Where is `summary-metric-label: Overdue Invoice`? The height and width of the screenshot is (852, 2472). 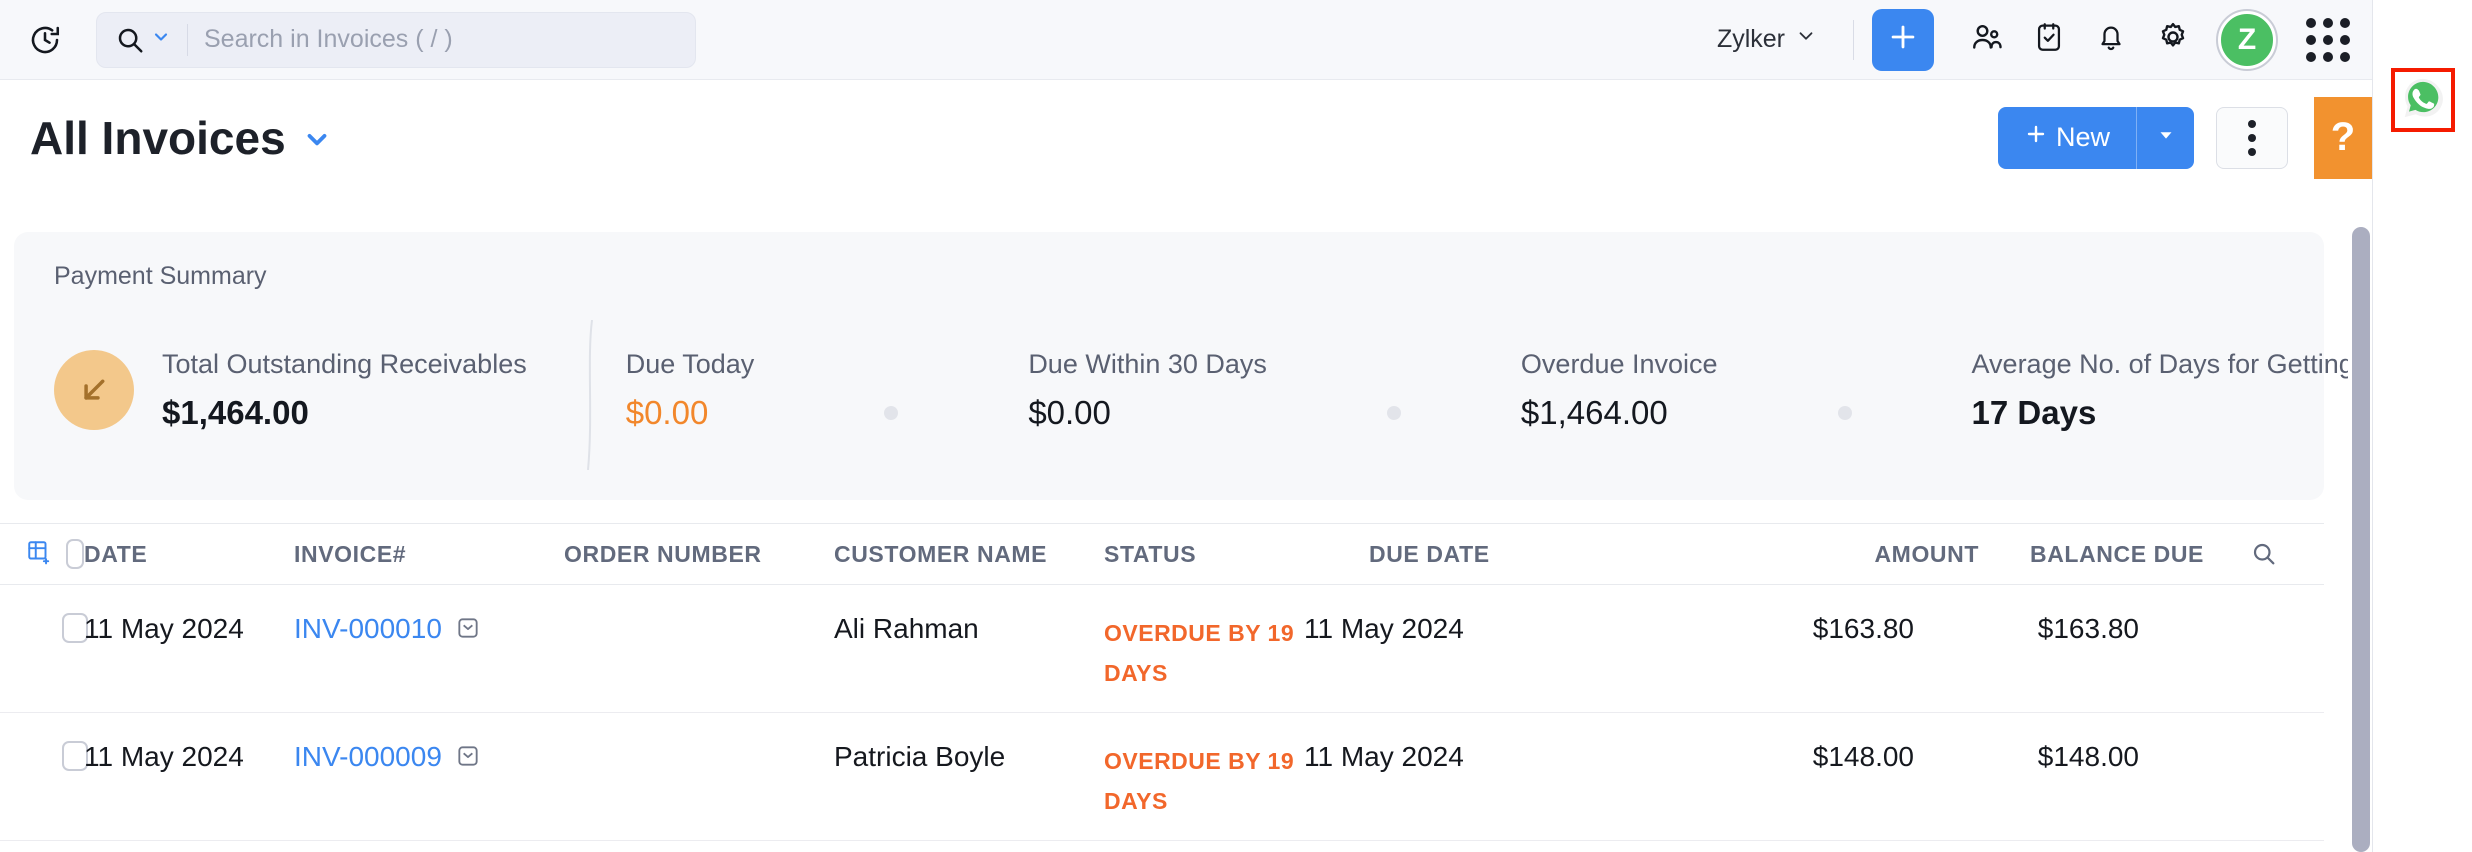 summary-metric-label: Overdue Invoice is located at coordinates (1619, 363).